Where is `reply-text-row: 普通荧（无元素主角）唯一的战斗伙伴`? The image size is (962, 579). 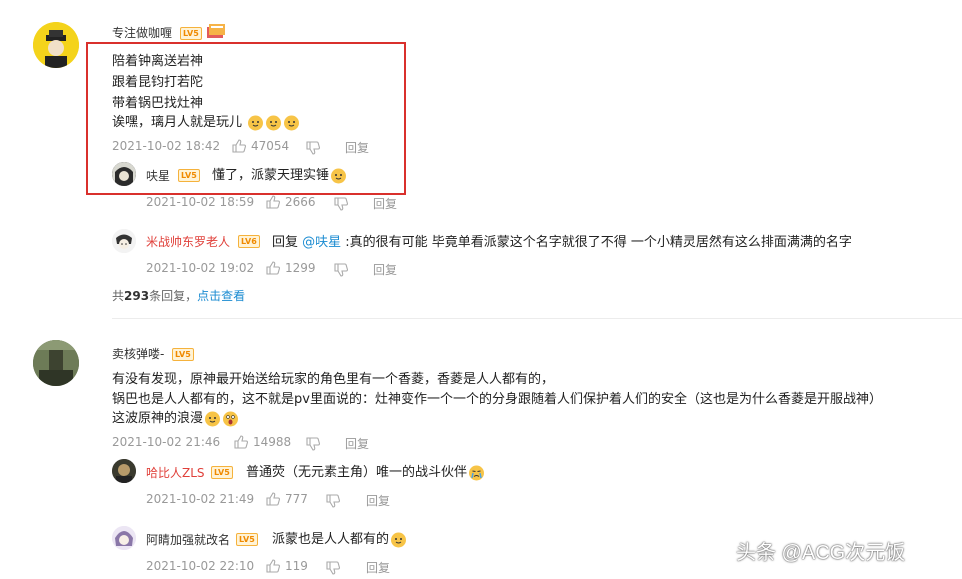
reply-text-row: 普通荧（无元素主角）唯一的战斗伙伴 is located at coordinates (365, 471).